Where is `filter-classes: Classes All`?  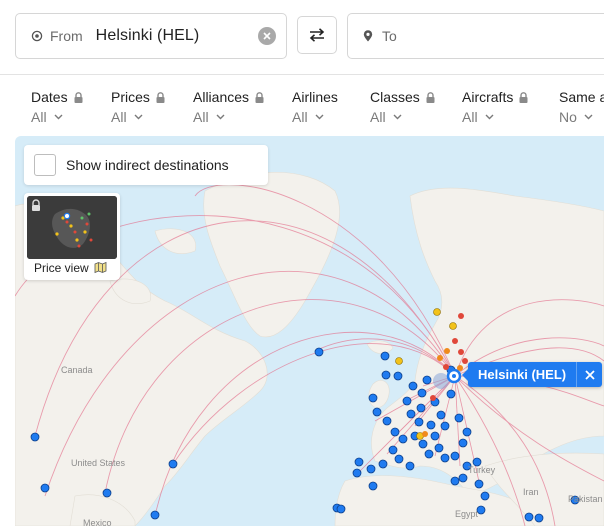 filter-classes: Classes All is located at coordinates (402, 107).